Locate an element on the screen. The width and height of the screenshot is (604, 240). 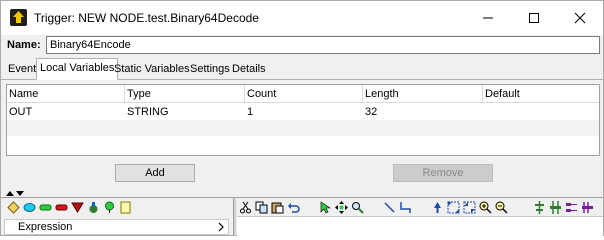
cut-icon is located at coordinates (245, 207).